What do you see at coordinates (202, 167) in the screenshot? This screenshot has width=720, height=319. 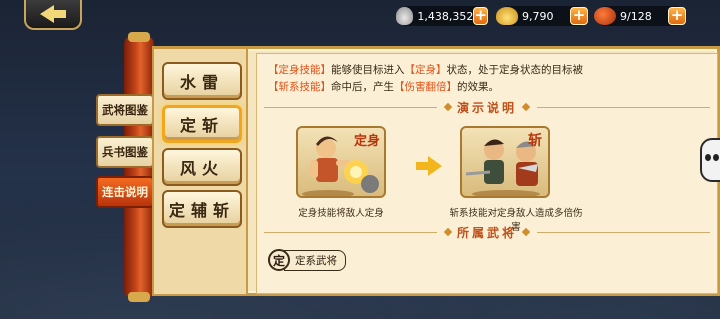 I see `category-wind-fire: 风火` at bounding box center [202, 167].